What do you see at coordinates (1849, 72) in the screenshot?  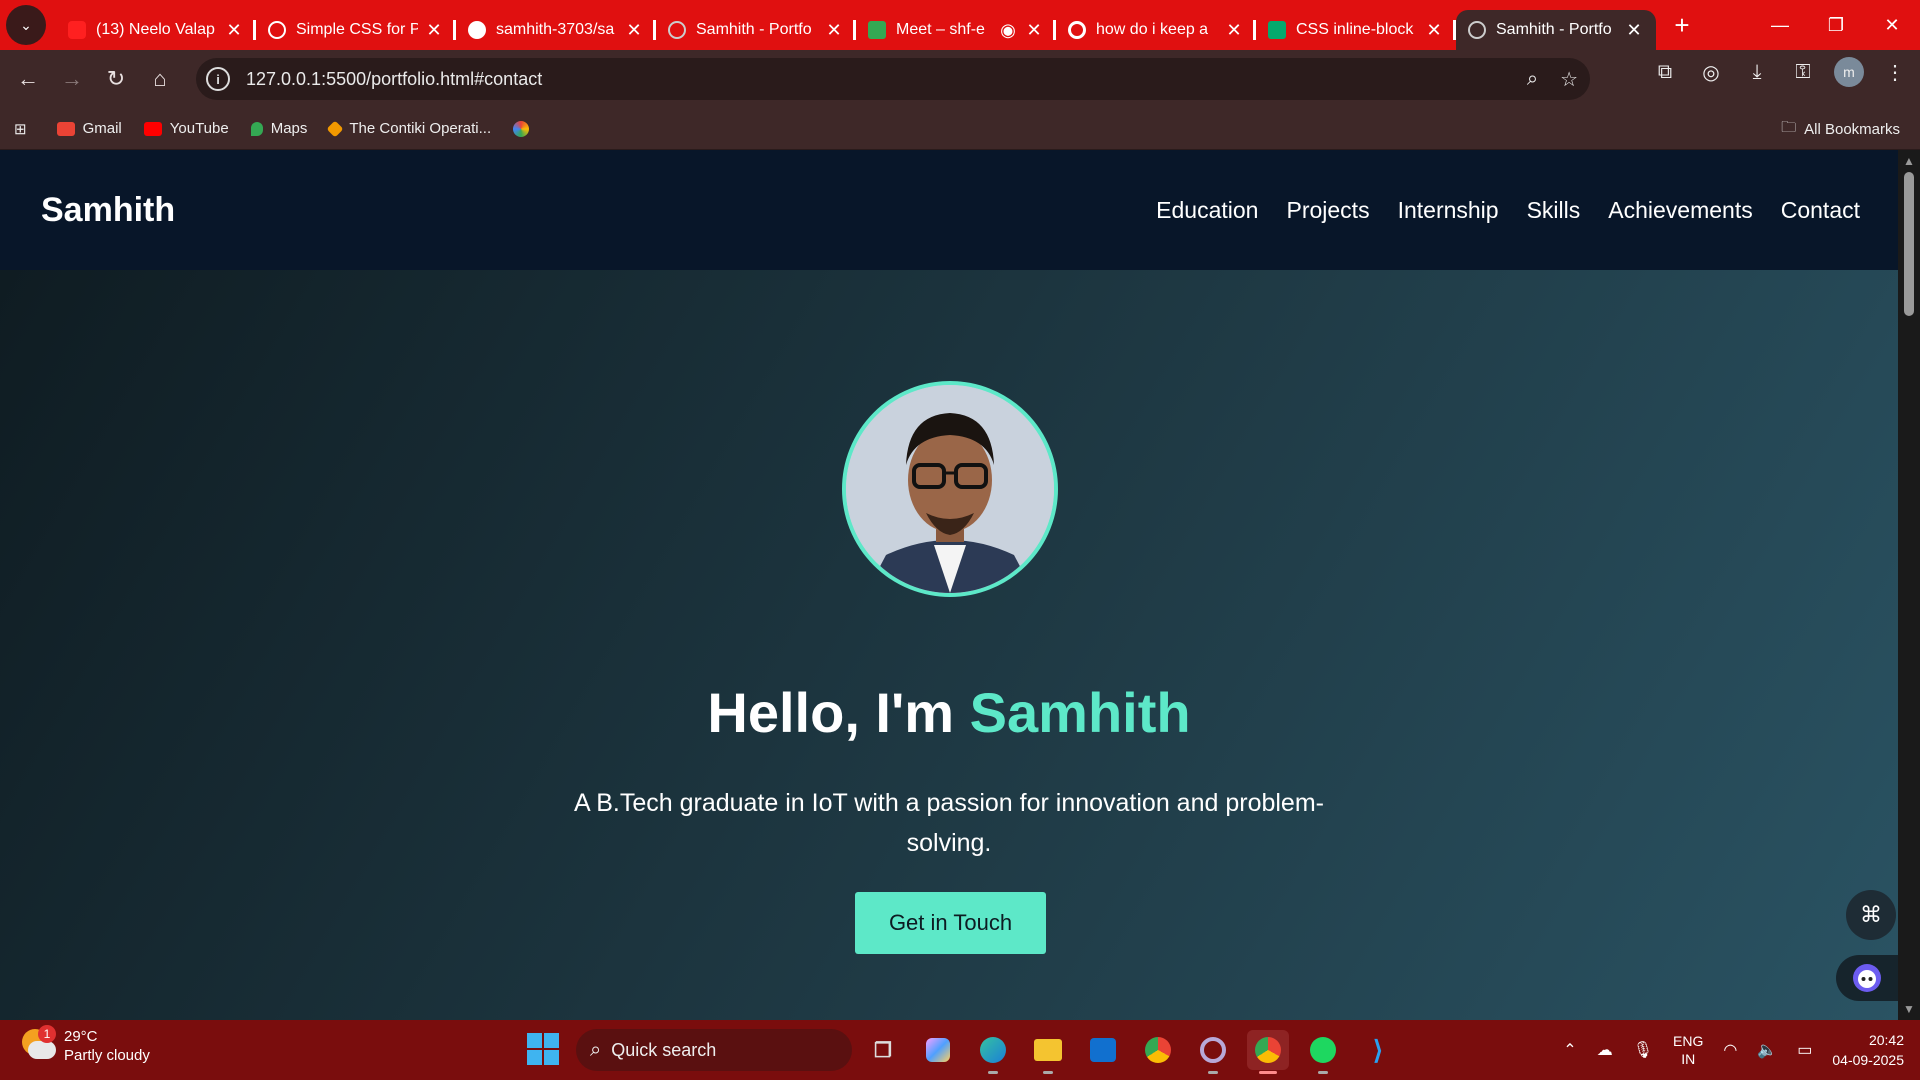 I see `profile-avatar: m` at bounding box center [1849, 72].